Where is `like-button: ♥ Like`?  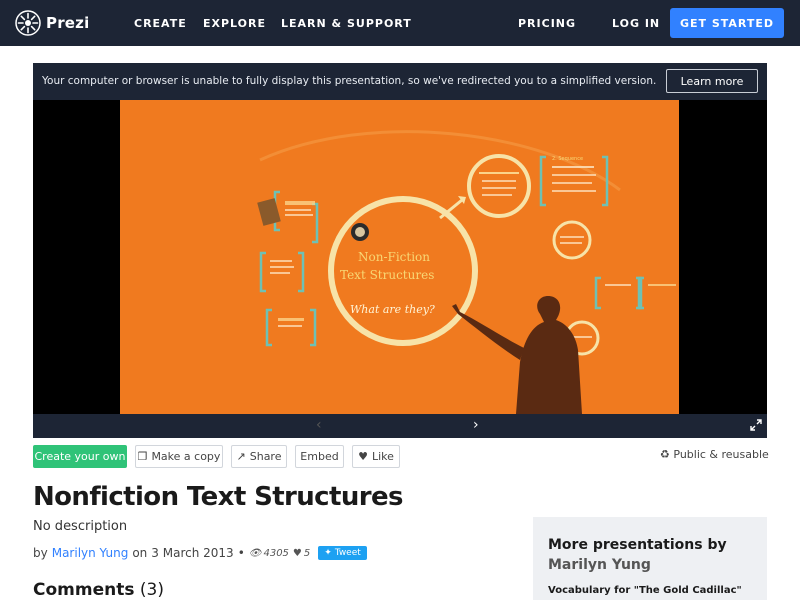
like-button: ♥ Like is located at coordinates (376, 456).